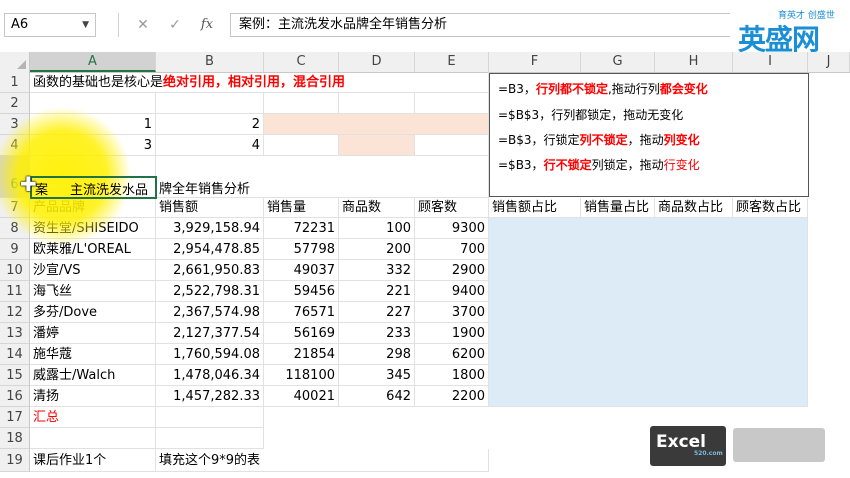 The height and width of the screenshot is (478, 850). I want to click on row-header: 8, so click(15, 228).